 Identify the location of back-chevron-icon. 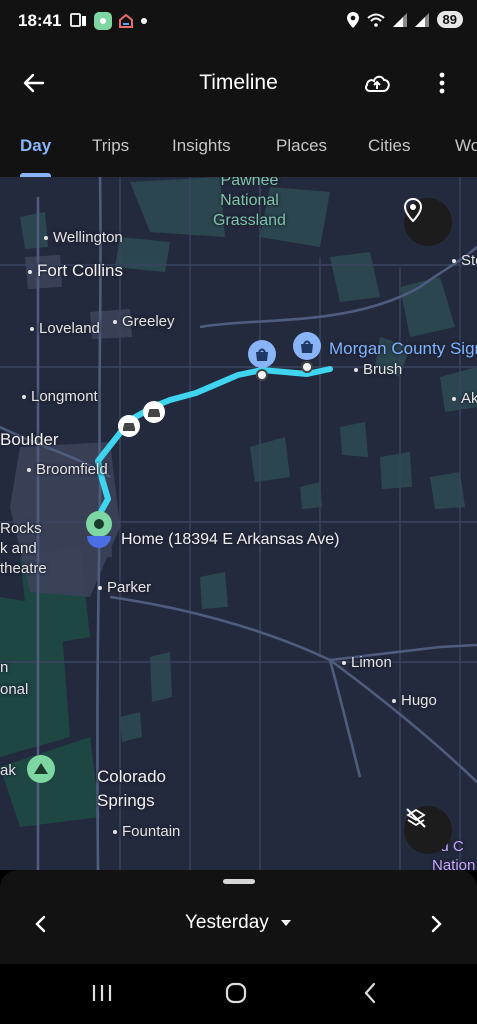
(370, 993).